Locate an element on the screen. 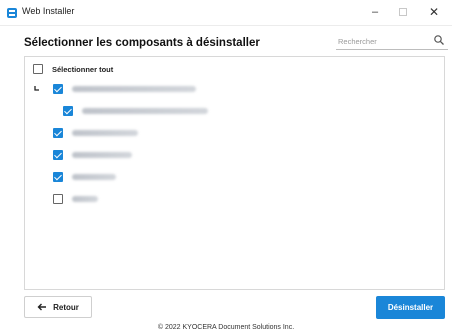  close-button: ✕ is located at coordinates (434, 12).